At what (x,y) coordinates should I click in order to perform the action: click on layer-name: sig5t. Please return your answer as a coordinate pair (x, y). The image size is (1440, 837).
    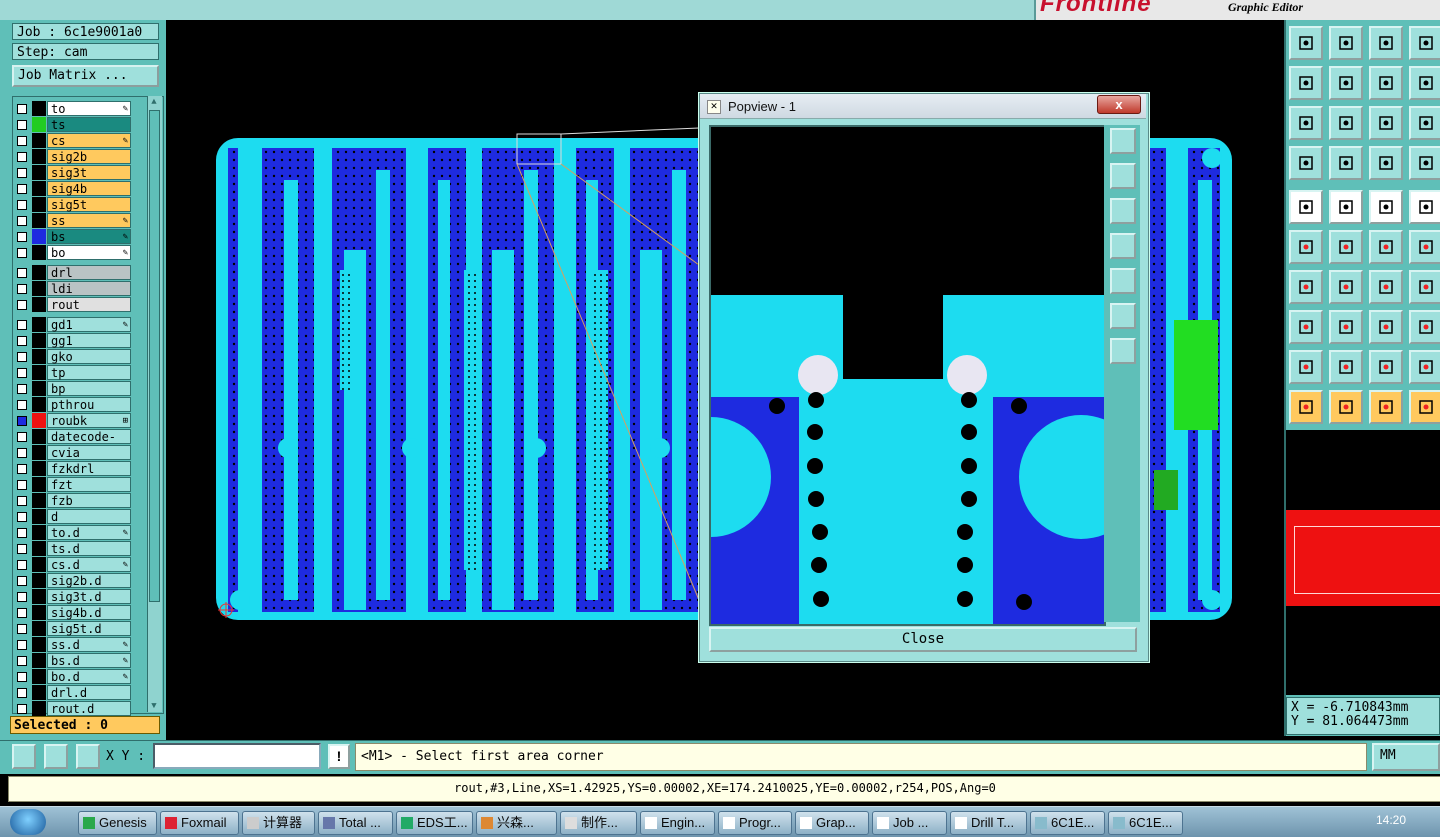
    Looking at the image, I should click on (89, 204).